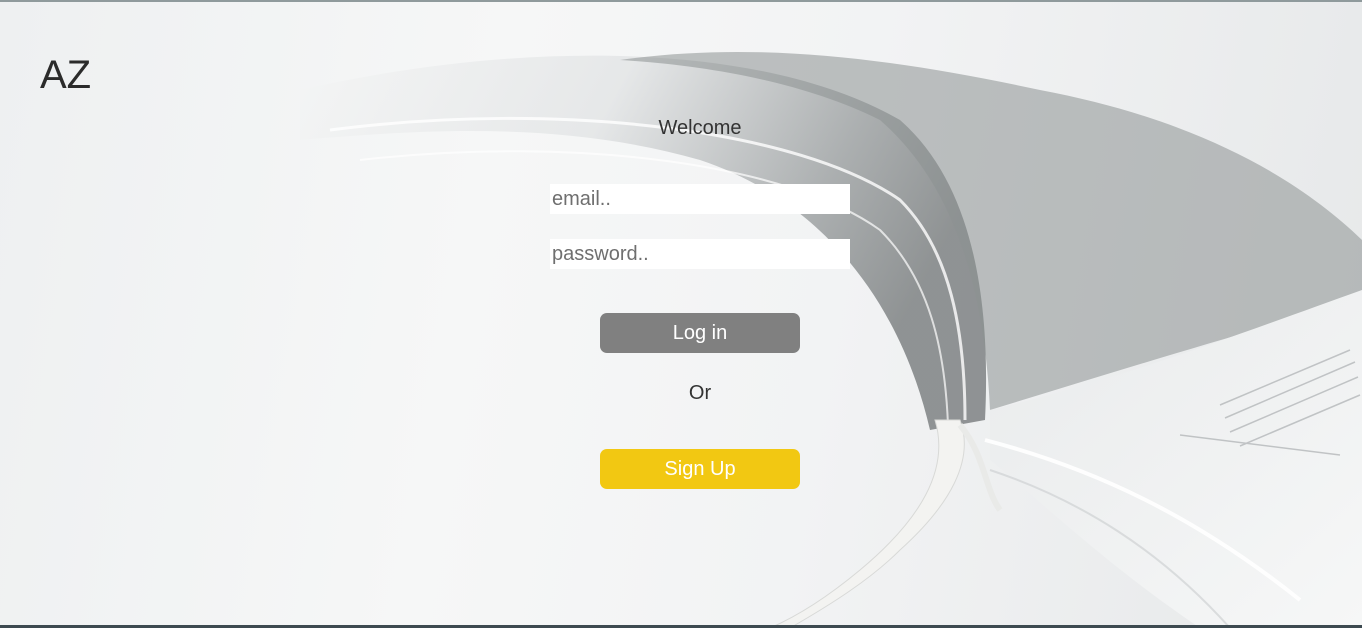 The height and width of the screenshot is (628, 1362). Describe the element at coordinates (700, 254) in the screenshot. I see `password-field` at that location.